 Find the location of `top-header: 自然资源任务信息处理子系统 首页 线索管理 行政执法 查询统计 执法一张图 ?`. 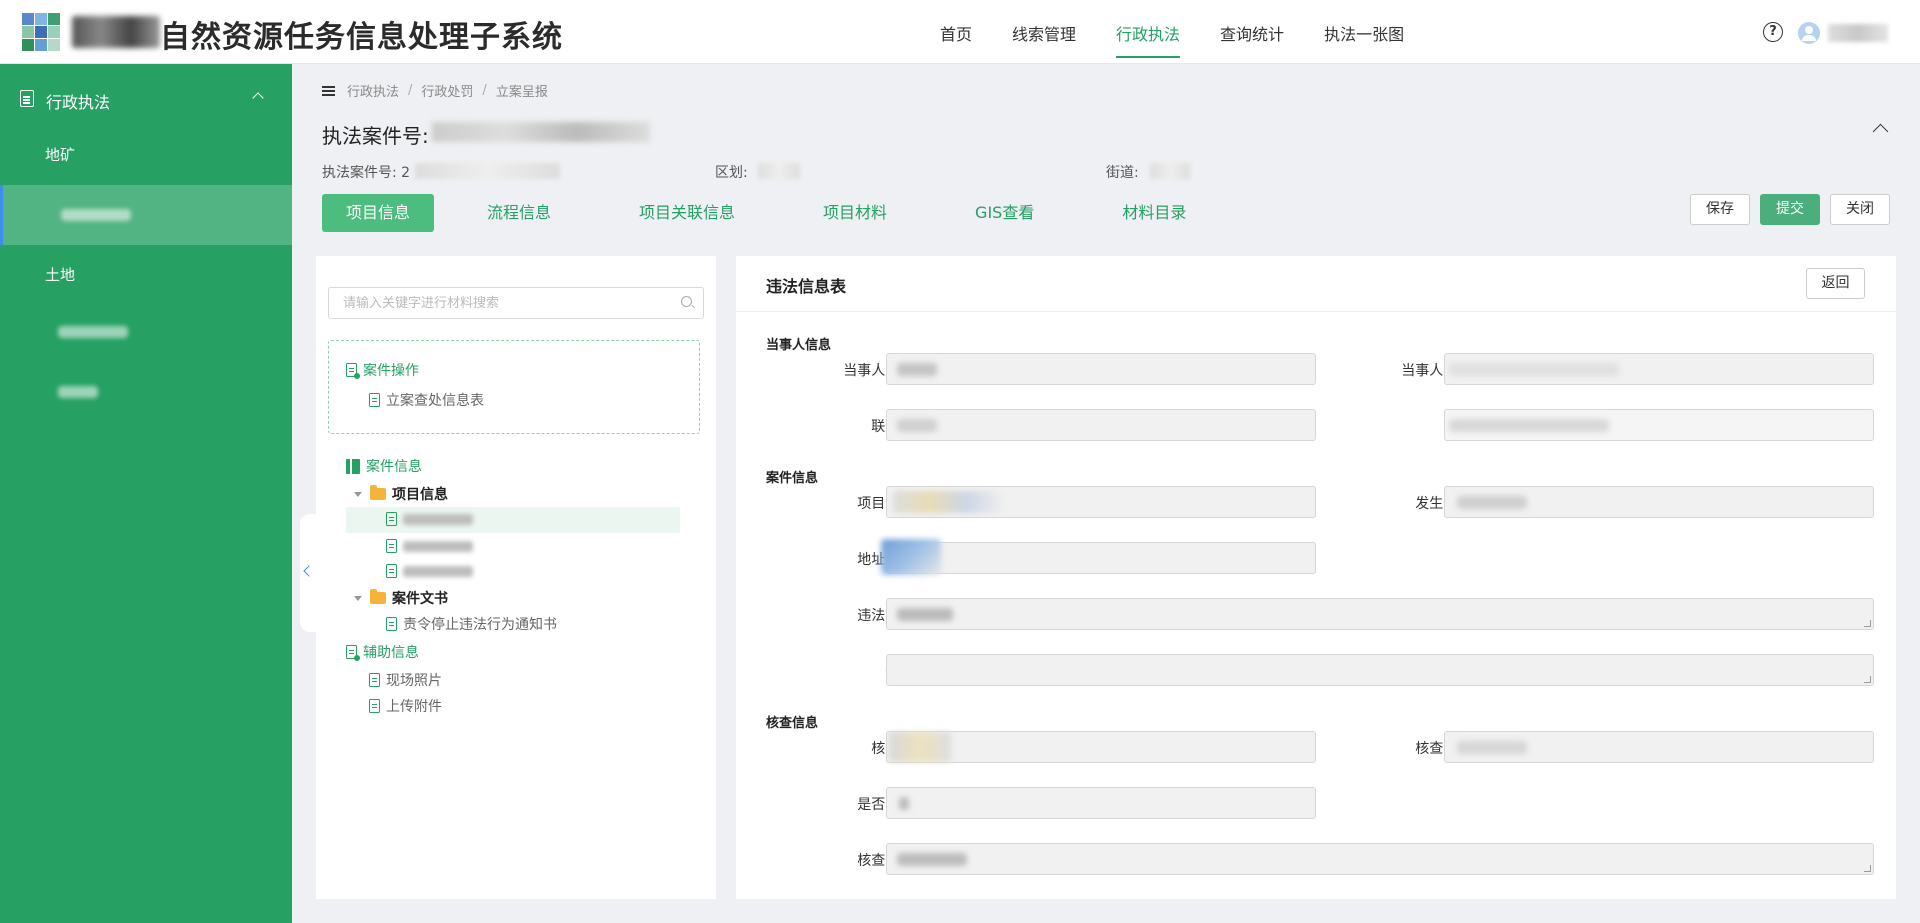

top-header: 自然资源任务信息处理子系统 首页 线索管理 行政执法 查询统计 执法一张图 ? is located at coordinates (960, 32).